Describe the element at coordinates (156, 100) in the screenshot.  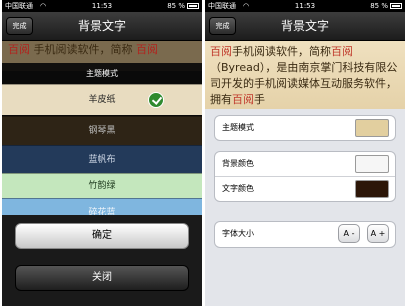
I see `checkmark-icon` at that location.